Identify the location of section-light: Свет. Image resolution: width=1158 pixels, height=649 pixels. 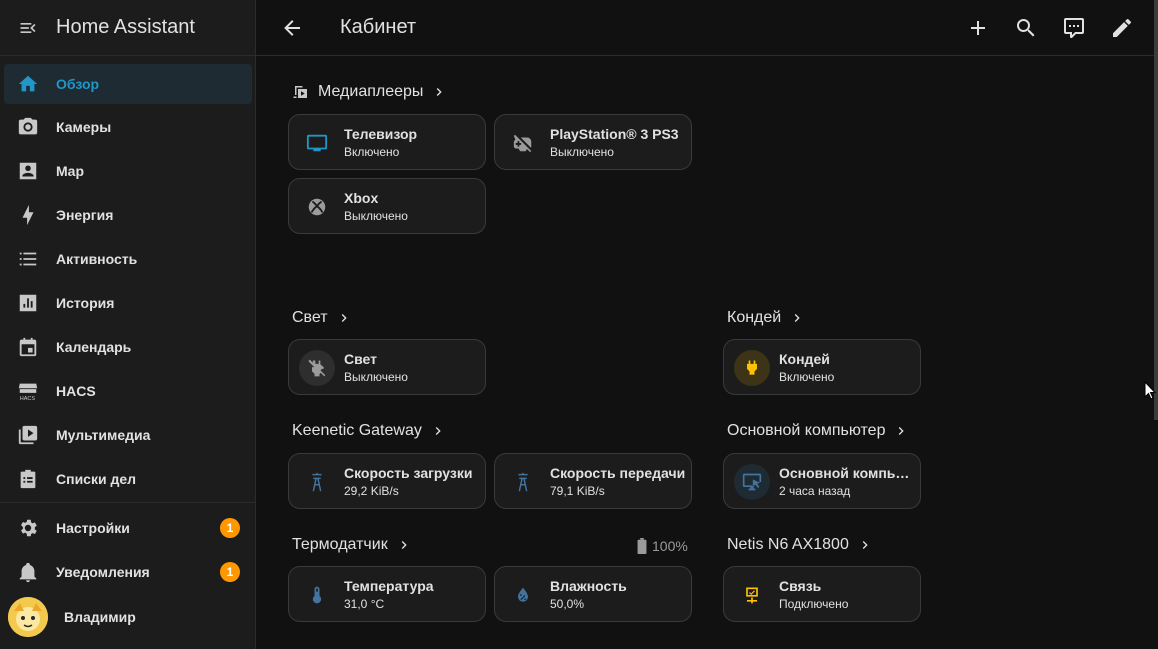
(322, 318).